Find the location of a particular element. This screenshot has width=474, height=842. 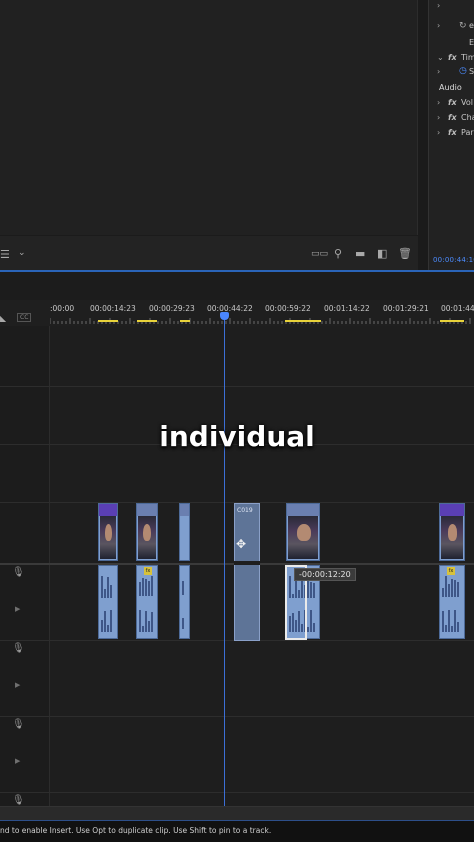

effect-row-time-remapping: ⌄ fx Tim is located at coordinates (451, 59).